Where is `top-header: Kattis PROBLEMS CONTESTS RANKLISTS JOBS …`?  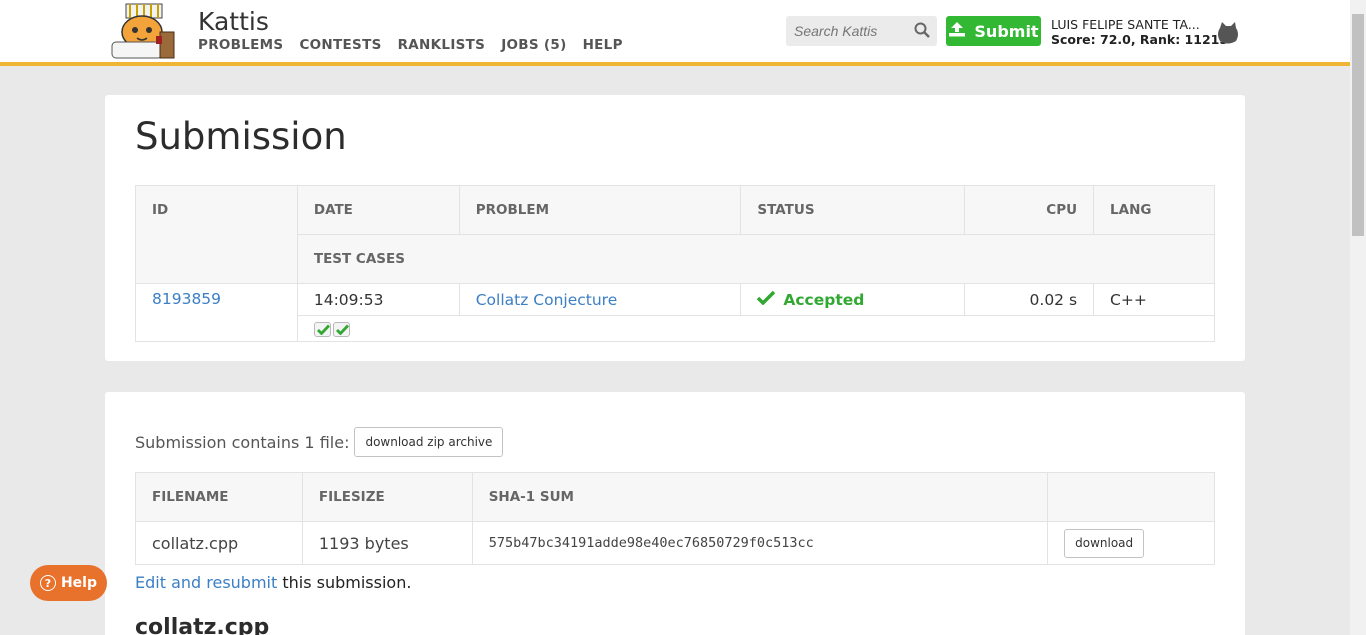
top-header: Kattis PROBLEMS CONTESTS RANKLISTS JOBS … is located at coordinates (675, 33).